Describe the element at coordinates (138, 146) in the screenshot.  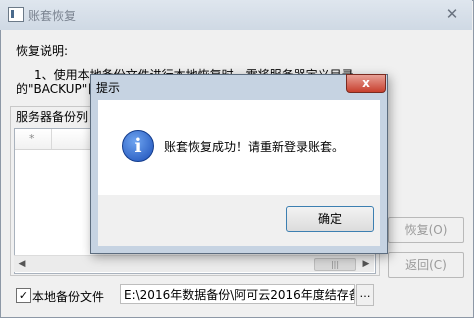
I see `info-icon: i` at that location.